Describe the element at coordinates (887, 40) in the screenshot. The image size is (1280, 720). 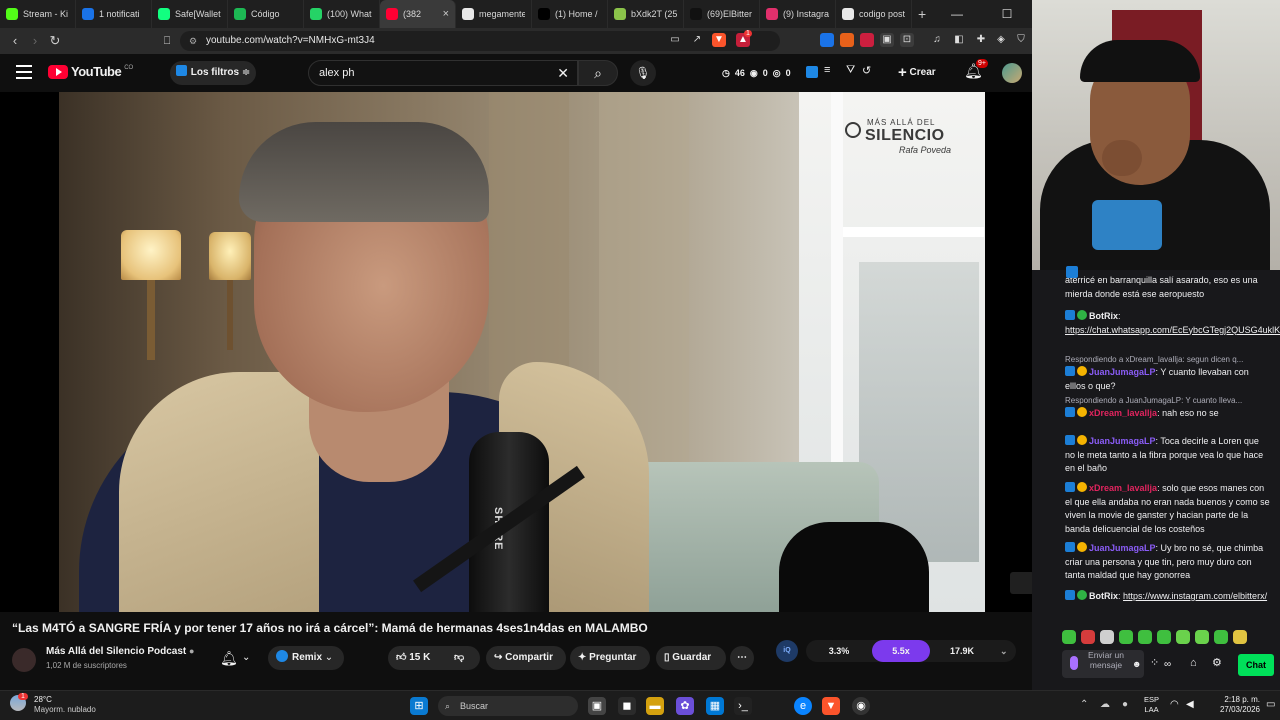
I see `extension-screen-icon: ▣` at that location.